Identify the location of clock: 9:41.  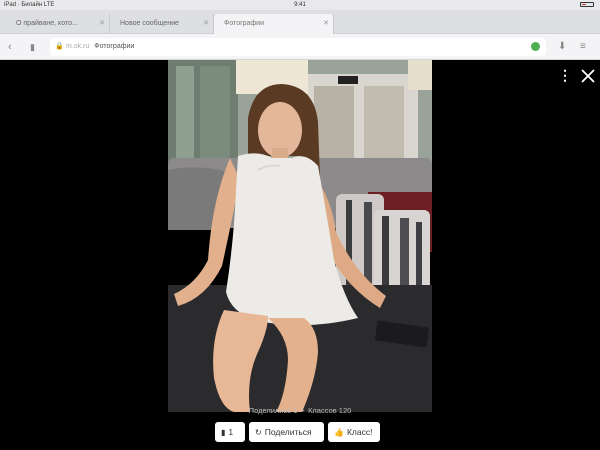
(300, 5).